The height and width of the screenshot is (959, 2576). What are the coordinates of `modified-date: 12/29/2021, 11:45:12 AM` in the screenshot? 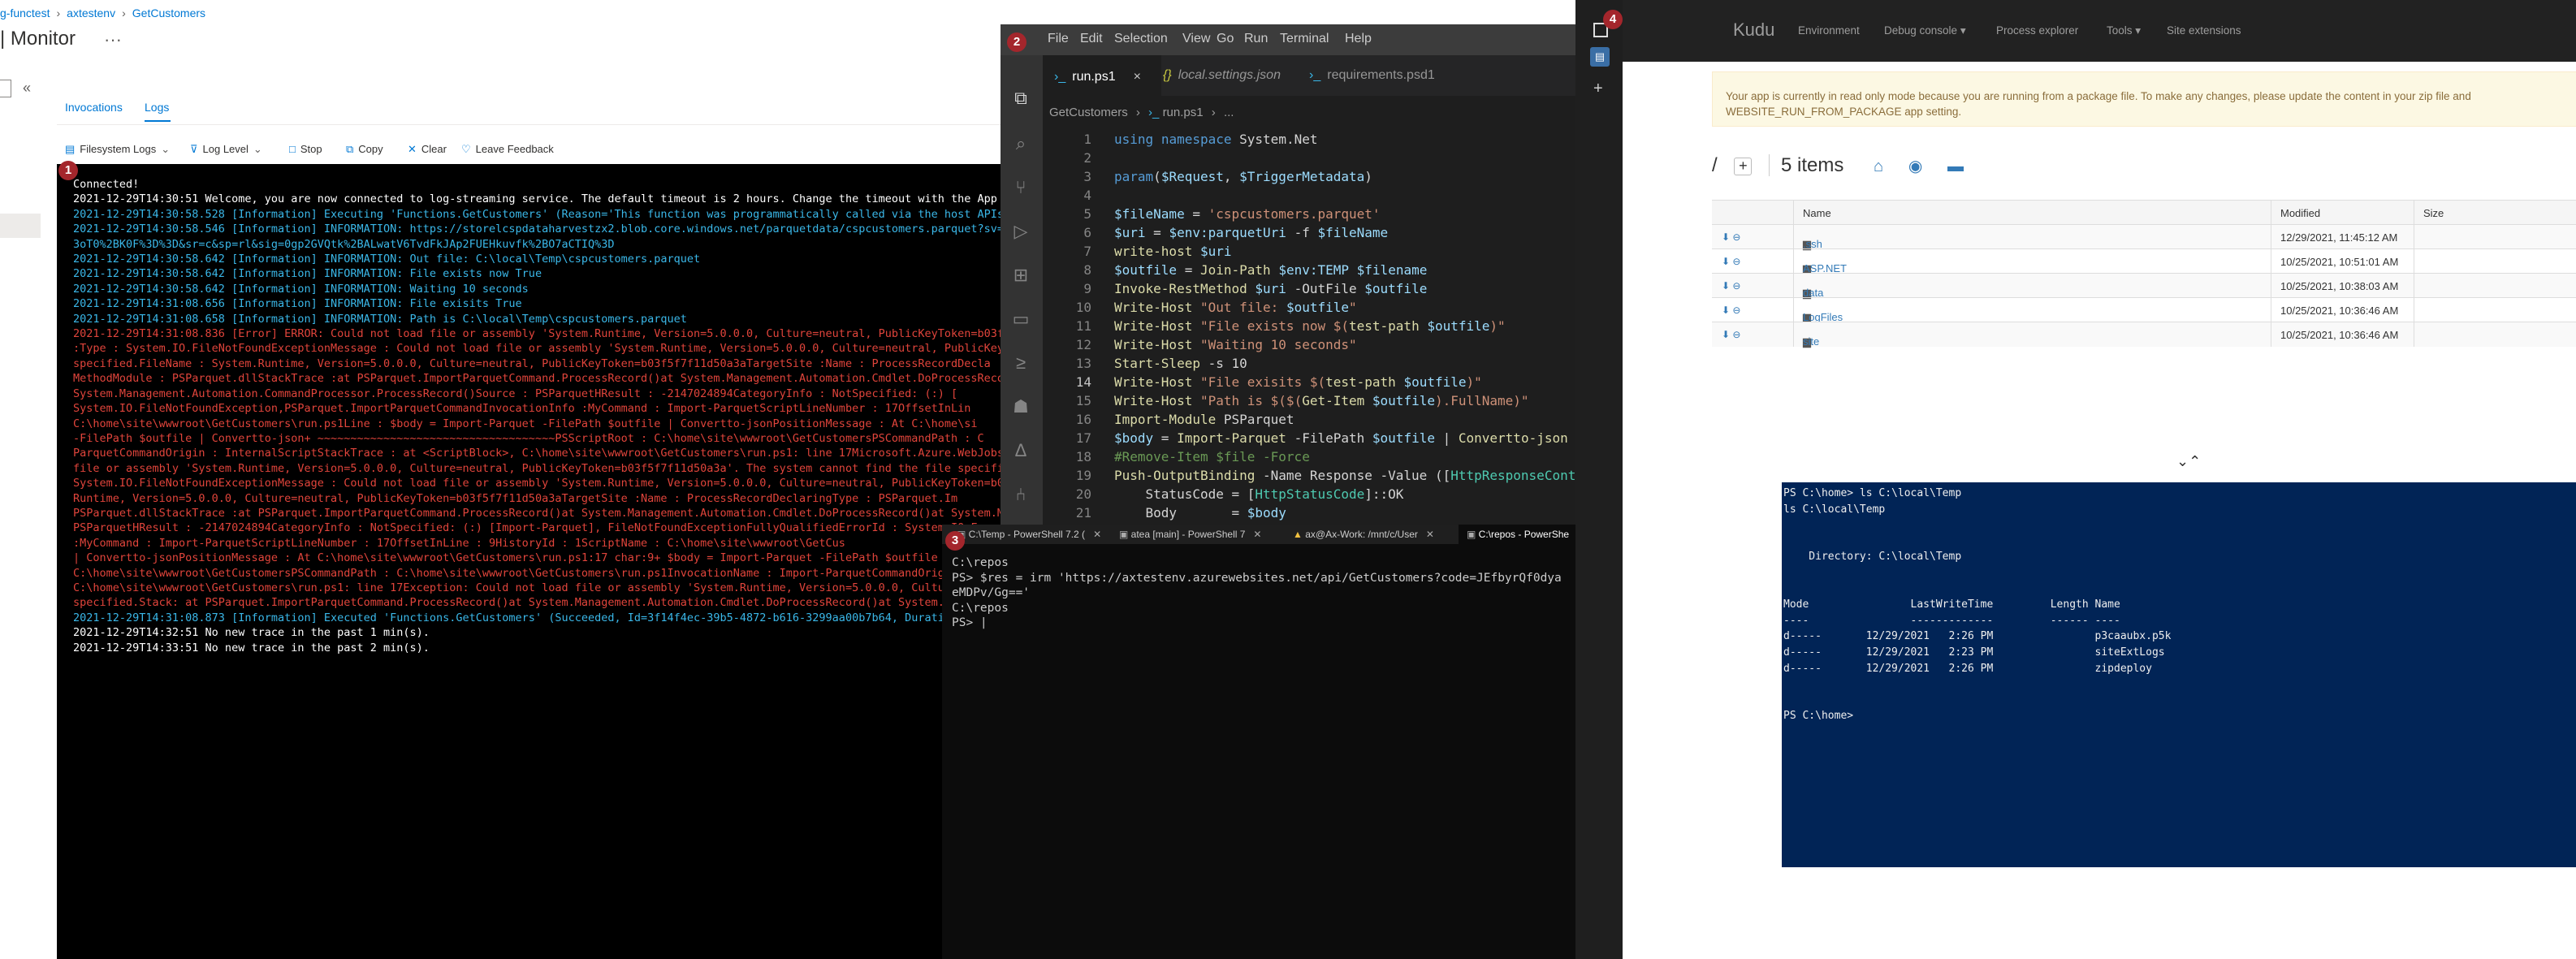 It's located at (2339, 237).